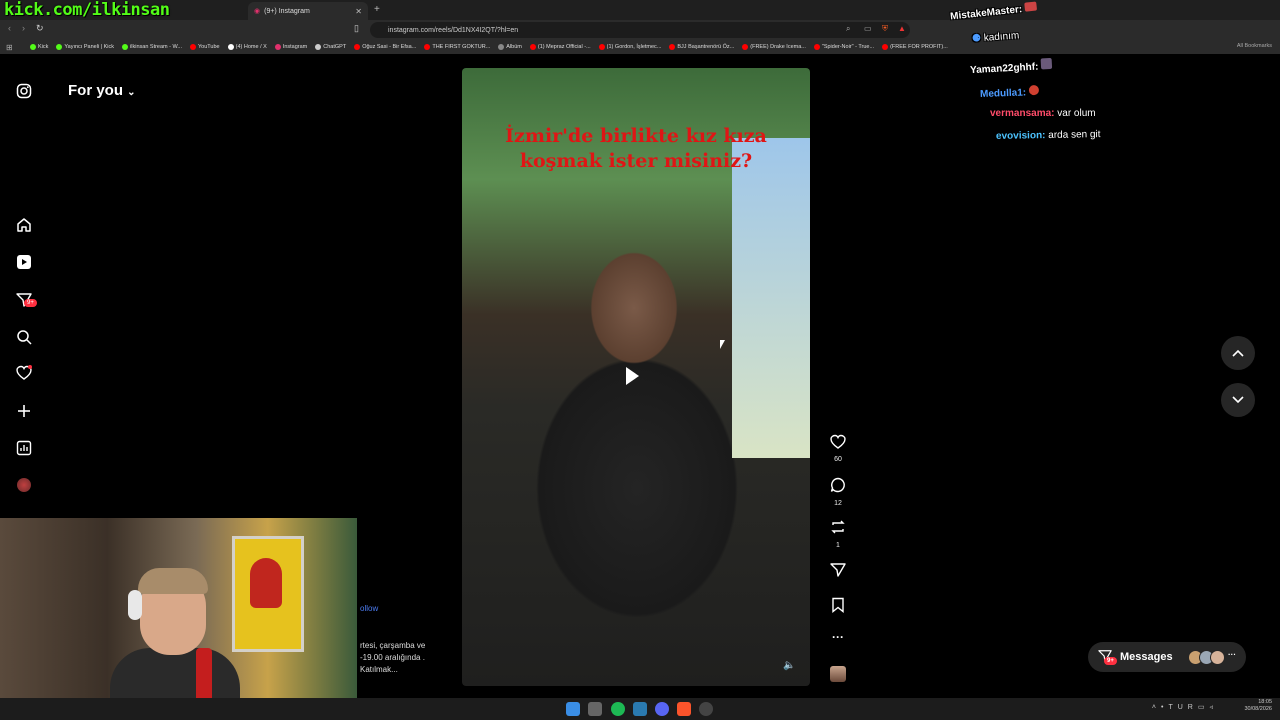  What do you see at coordinates (24, 448) in the screenshot?
I see `insights-icon` at bounding box center [24, 448].